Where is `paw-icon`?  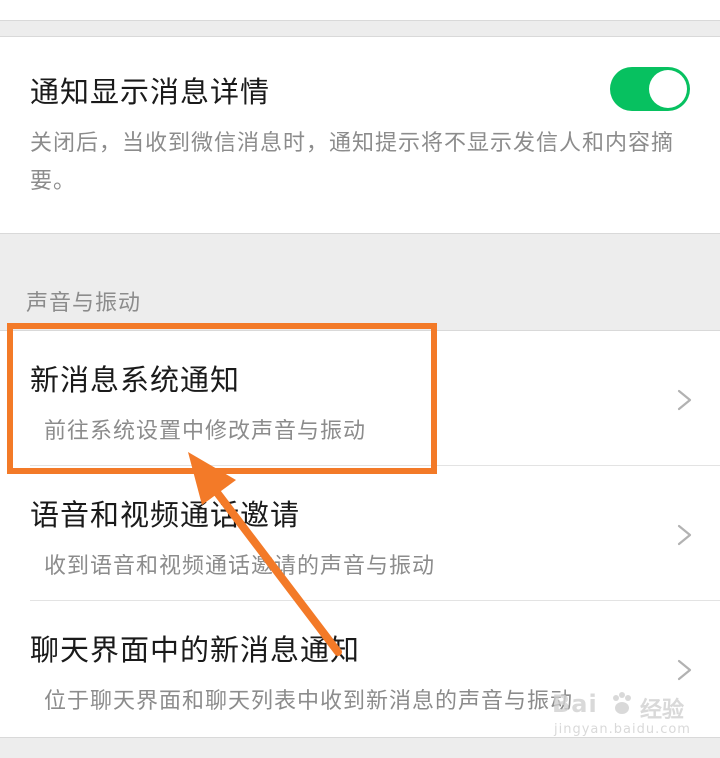
paw-icon is located at coordinates (622, 703).